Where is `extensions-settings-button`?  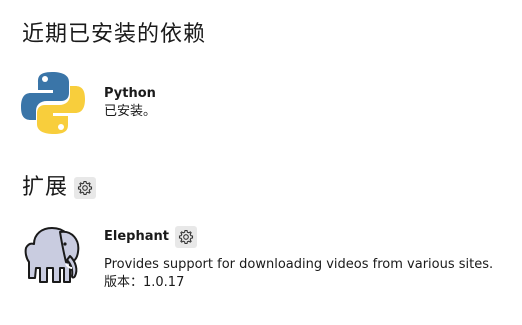
extensions-settings-button is located at coordinates (85, 188).